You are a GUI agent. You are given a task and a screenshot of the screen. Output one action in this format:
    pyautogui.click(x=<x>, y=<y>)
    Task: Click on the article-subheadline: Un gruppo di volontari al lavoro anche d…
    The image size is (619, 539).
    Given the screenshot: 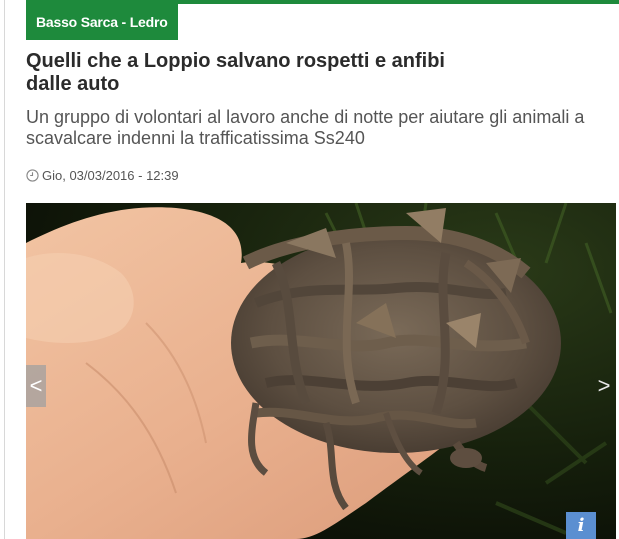 What is the action you would take?
    pyautogui.click(x=305, y=127)
    